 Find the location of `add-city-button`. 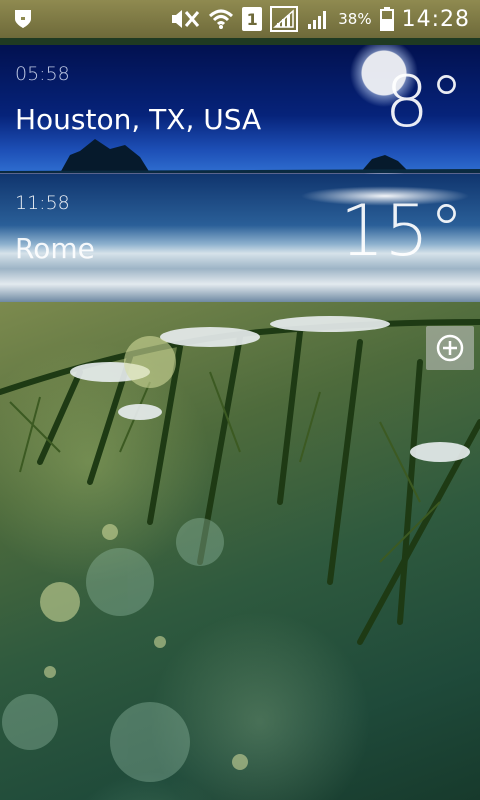

add-city-button is located at coordinates (450, 348).